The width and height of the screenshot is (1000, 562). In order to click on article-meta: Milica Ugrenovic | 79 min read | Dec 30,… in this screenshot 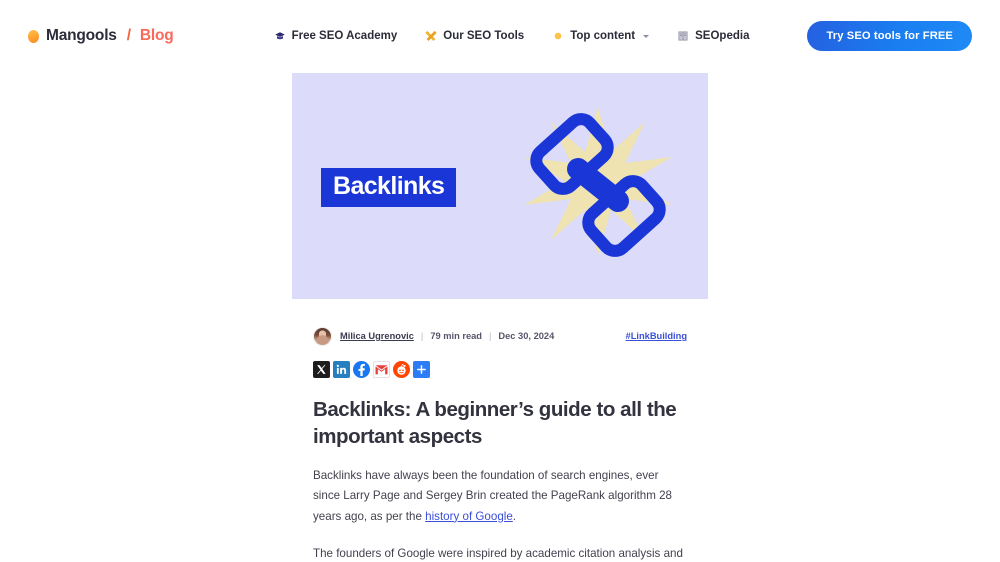, I will do `click(500, 336)`.